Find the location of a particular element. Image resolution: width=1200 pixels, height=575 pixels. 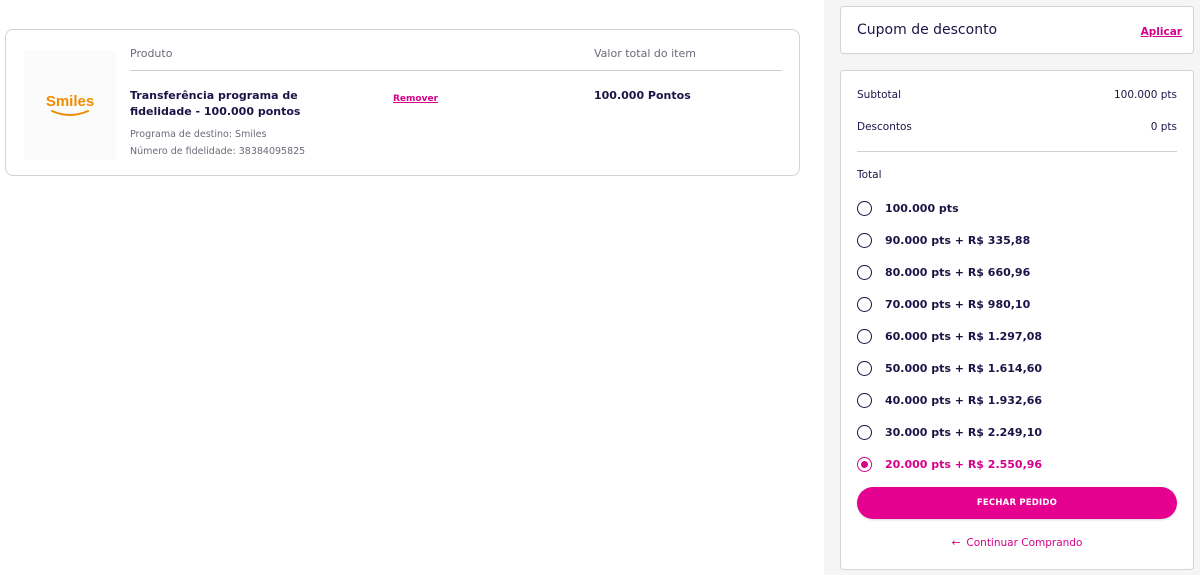

continue-shopping-link: ← Continuar Comprando is located at coordinates (1017, 543).